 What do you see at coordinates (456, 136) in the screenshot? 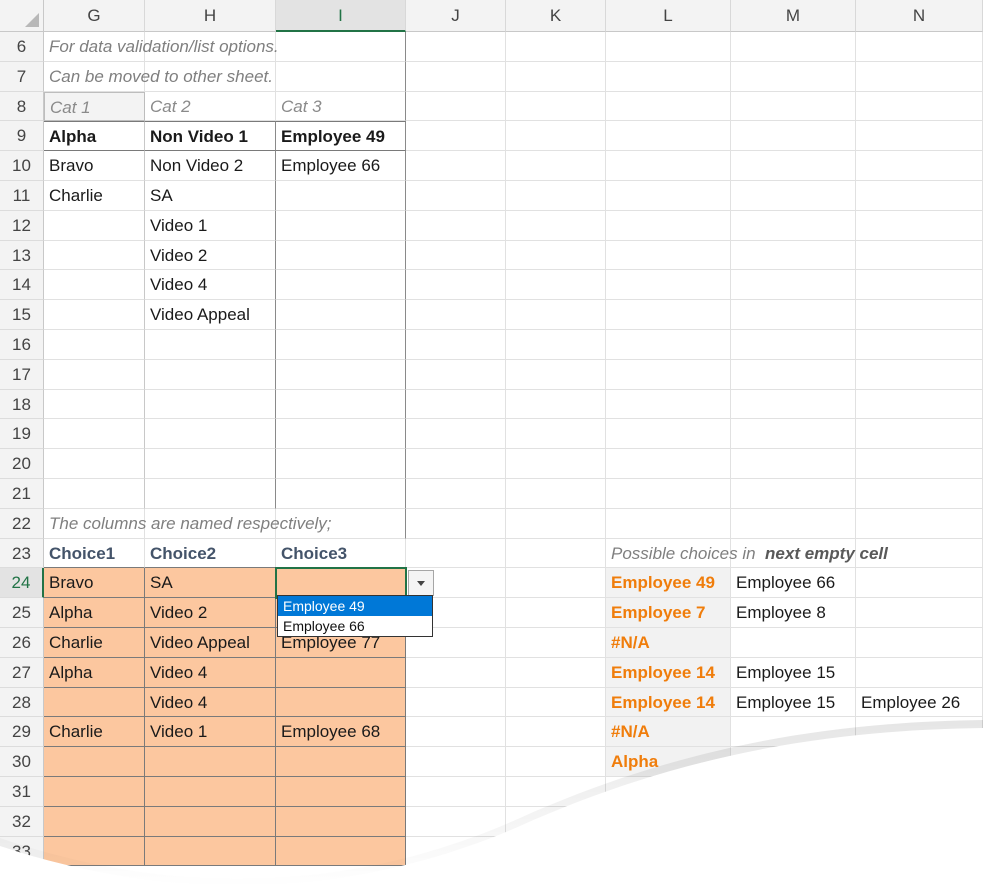
I see `cell-j9` at bounding box center [456, 136].